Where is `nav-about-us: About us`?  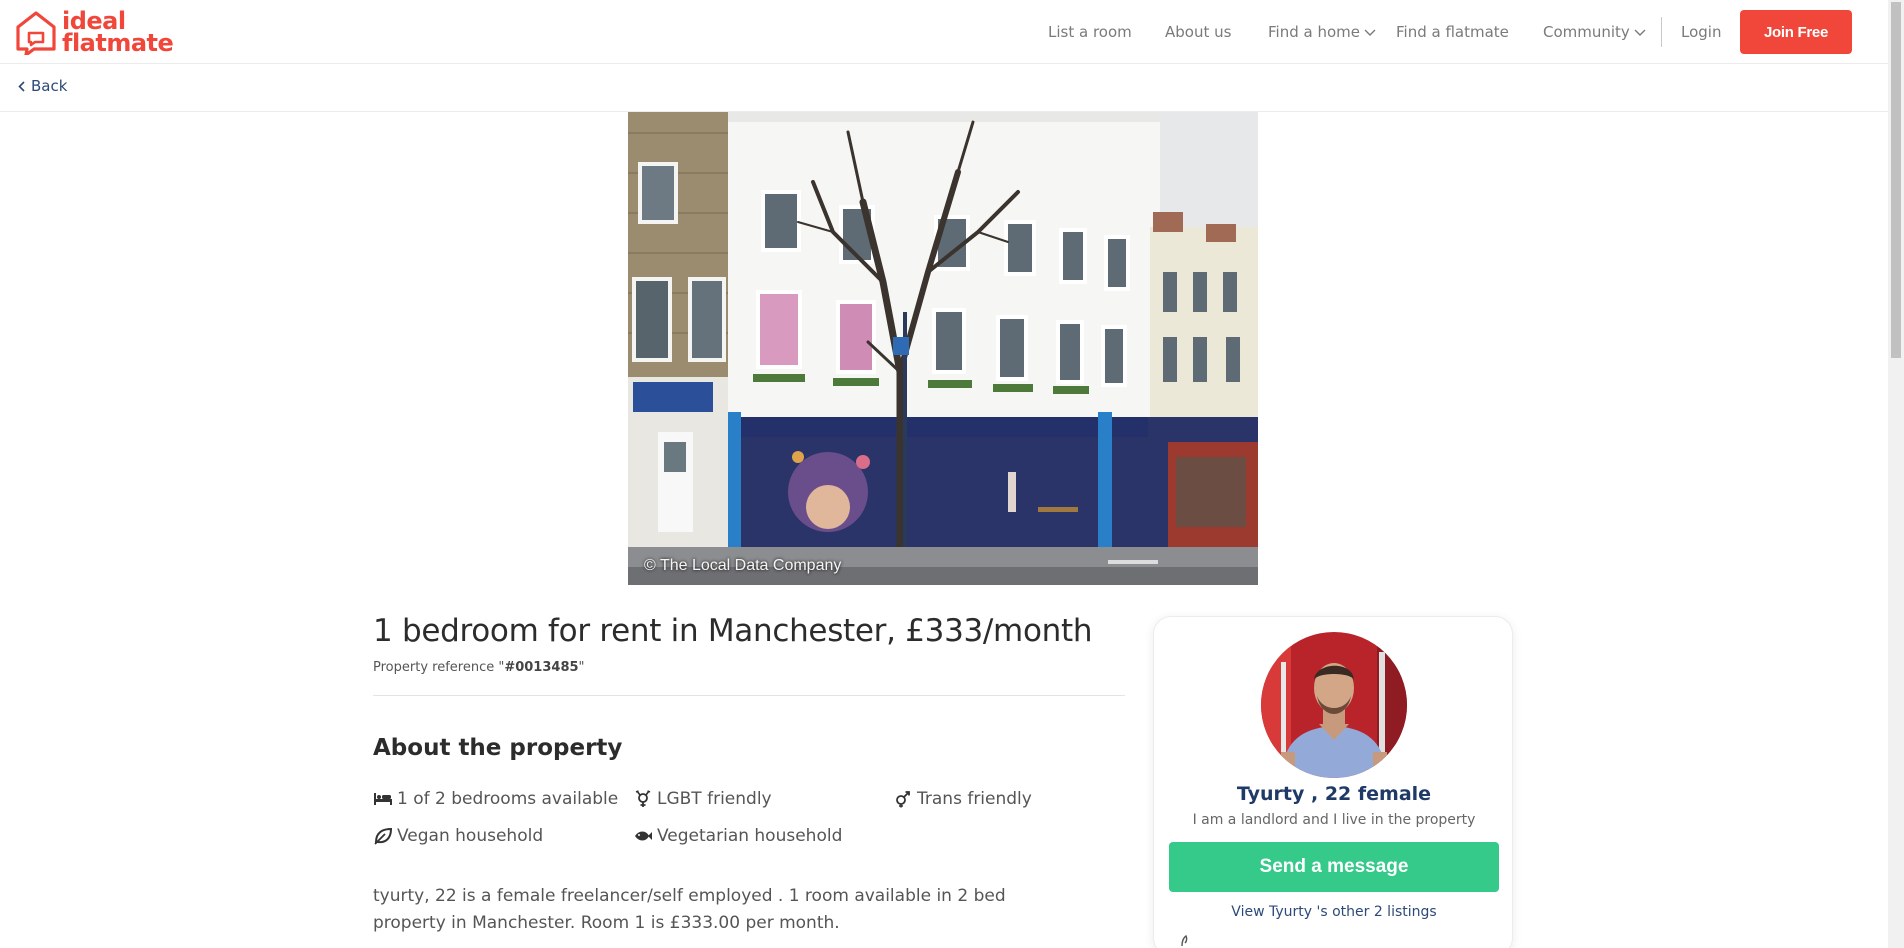
nav-about-us: About us is located at coordinates (1198, 32).